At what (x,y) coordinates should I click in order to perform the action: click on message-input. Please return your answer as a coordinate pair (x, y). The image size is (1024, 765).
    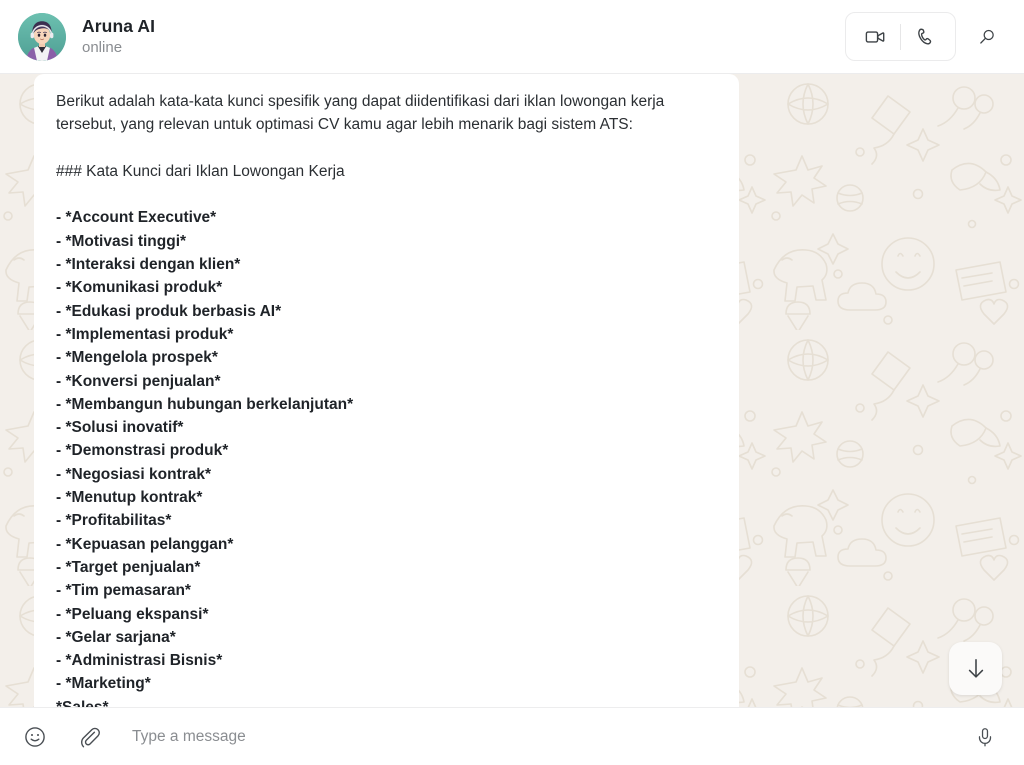
    Looking at the image, I should click on (550, 736).